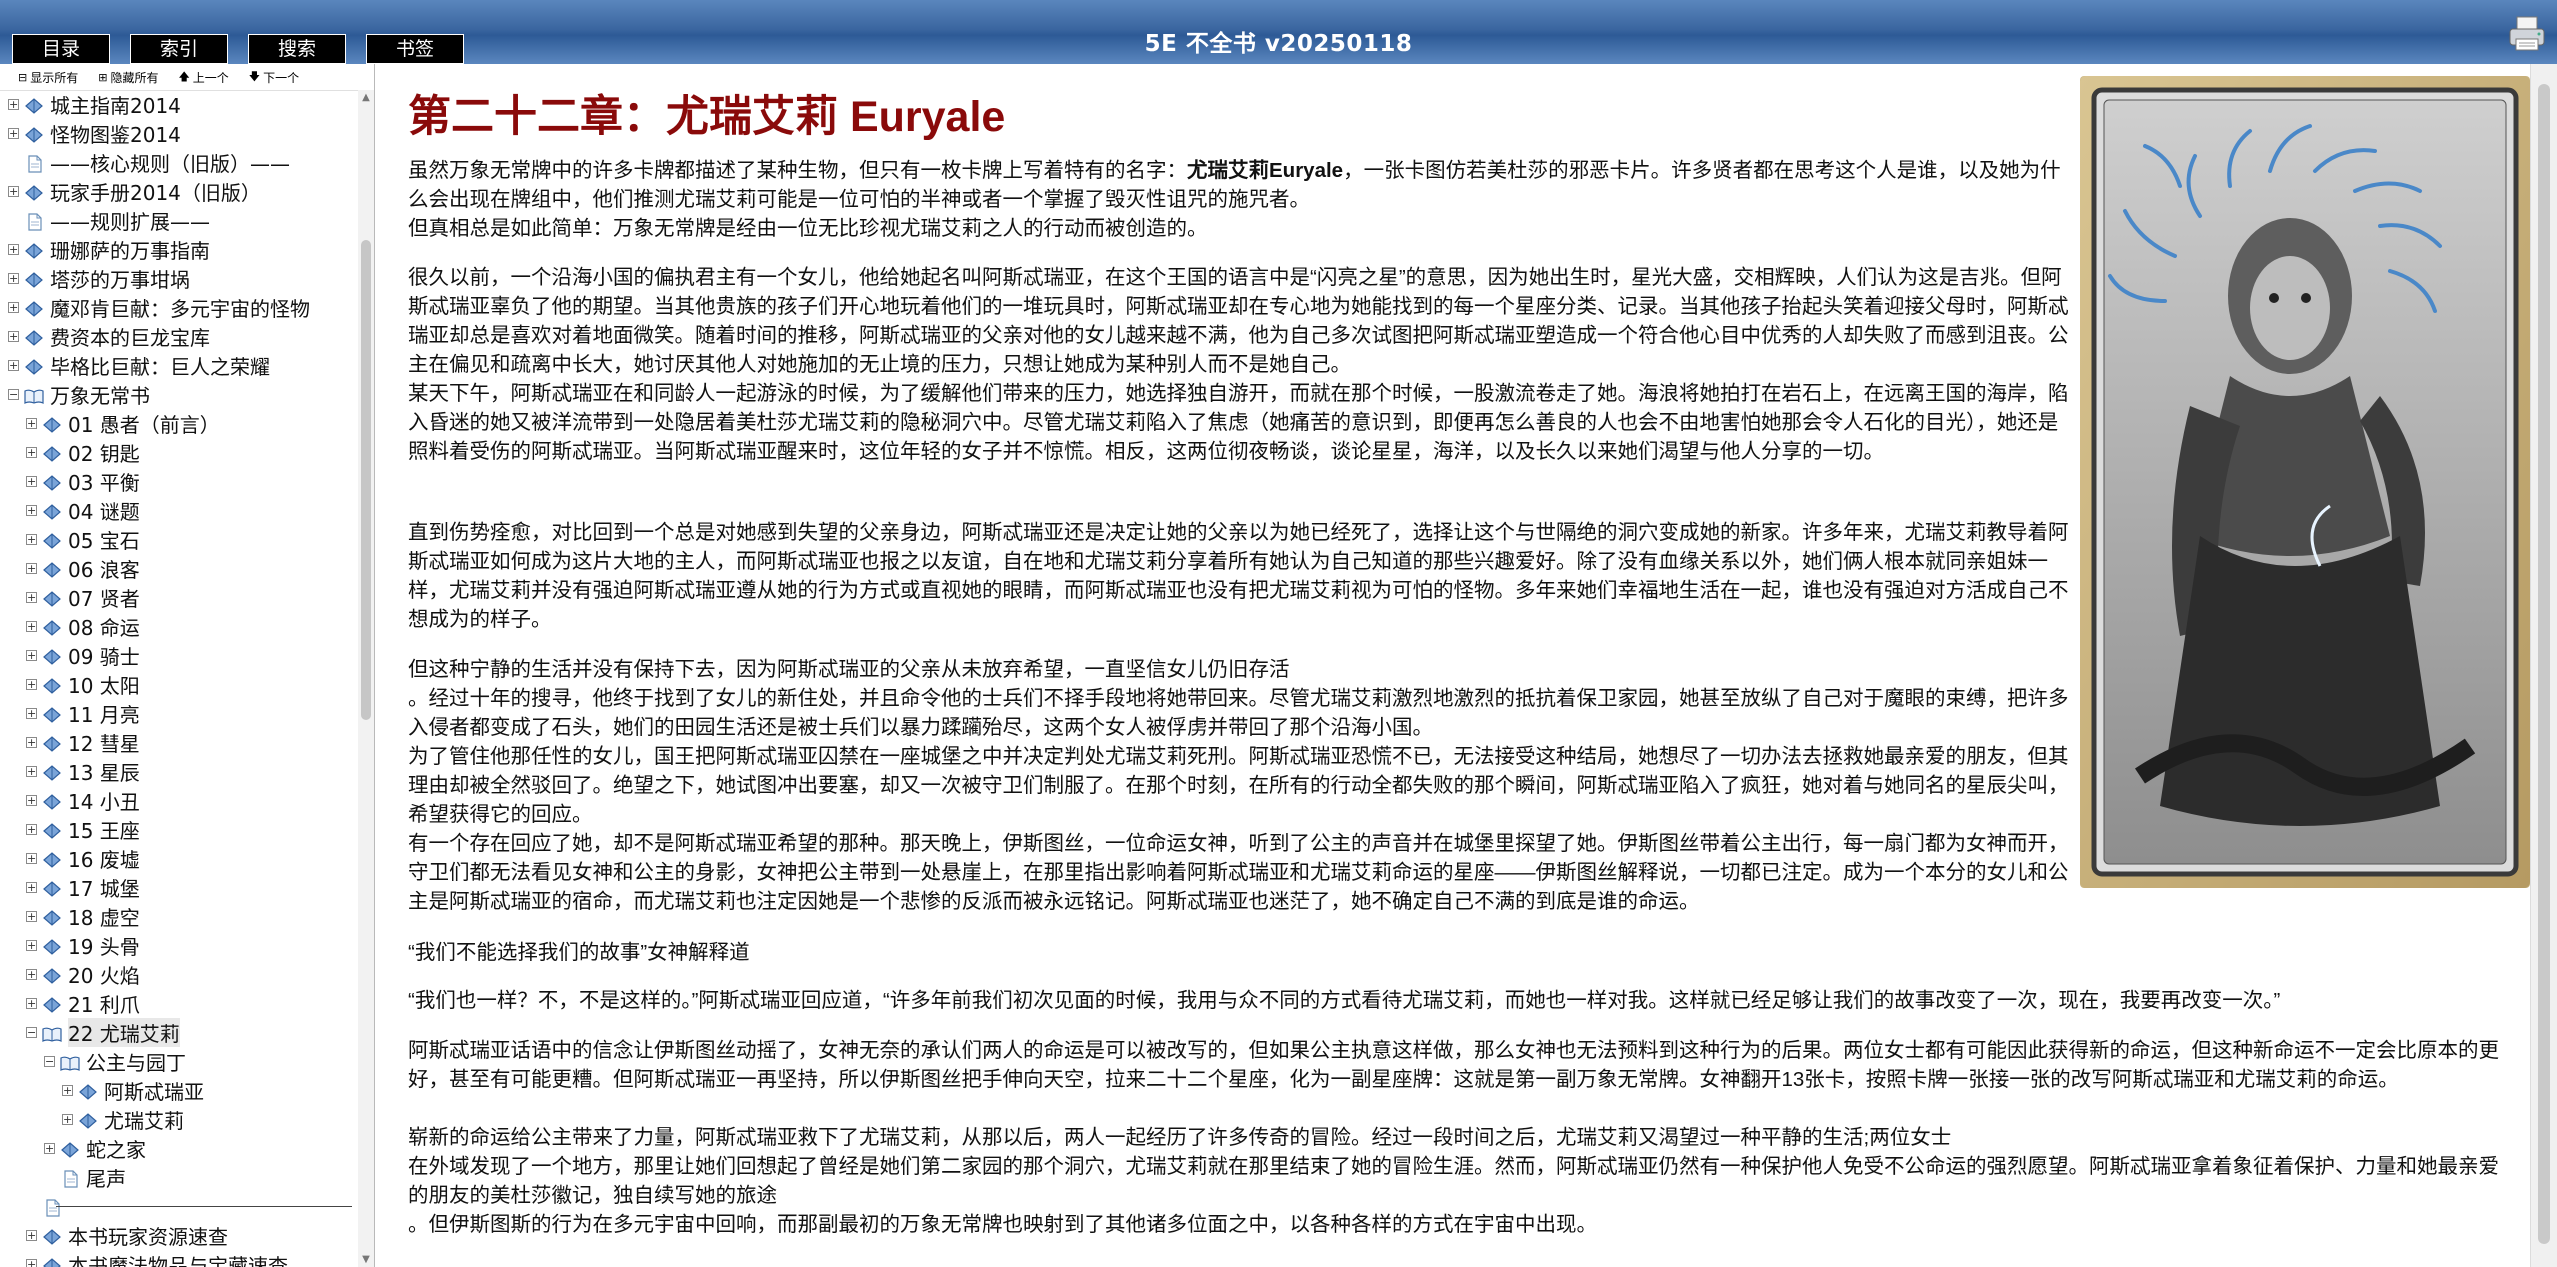 Image resolution: width=2557 pixels, height=1267 pixels. Describe the element at coordinates (178, 568) in the screenshot. I see `tree-node: +06 浪客` at that location.